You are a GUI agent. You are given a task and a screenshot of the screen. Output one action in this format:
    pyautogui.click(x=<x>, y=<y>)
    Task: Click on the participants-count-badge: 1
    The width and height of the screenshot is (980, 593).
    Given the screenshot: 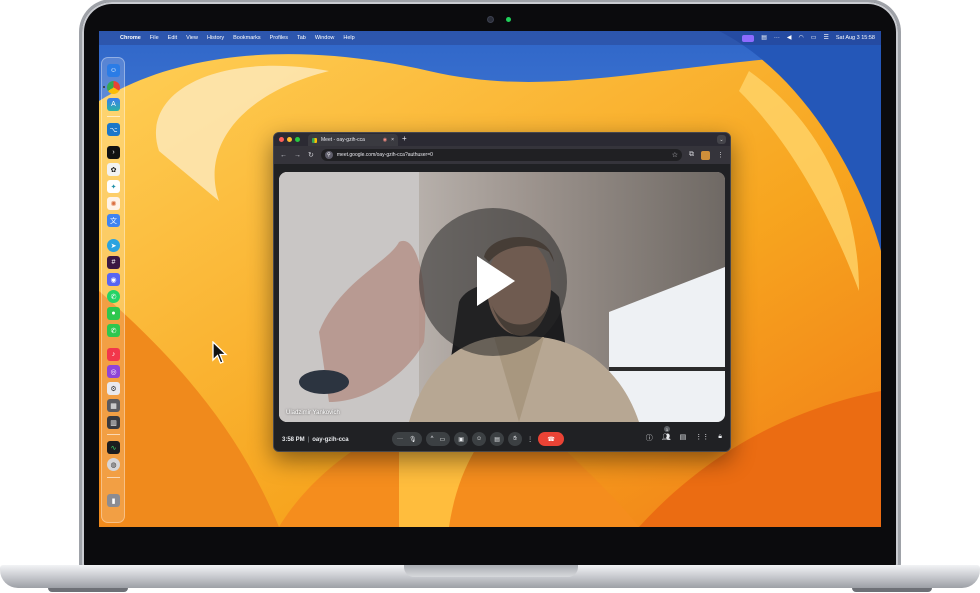 What is the action you would take?
    pyautogui.click(x=667, y=429)
    